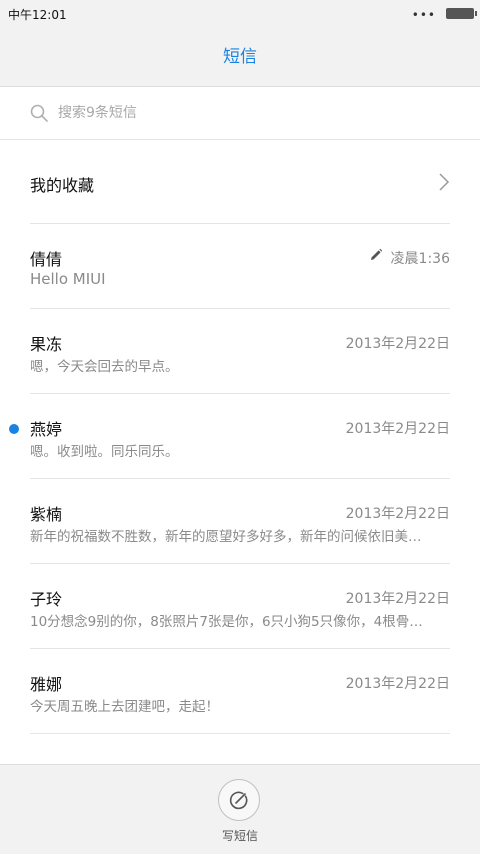  What do you see at coordinates (46, 429) in the screenshot?
I see `sender-name: 燕婷` at bounding box center [46, 429].